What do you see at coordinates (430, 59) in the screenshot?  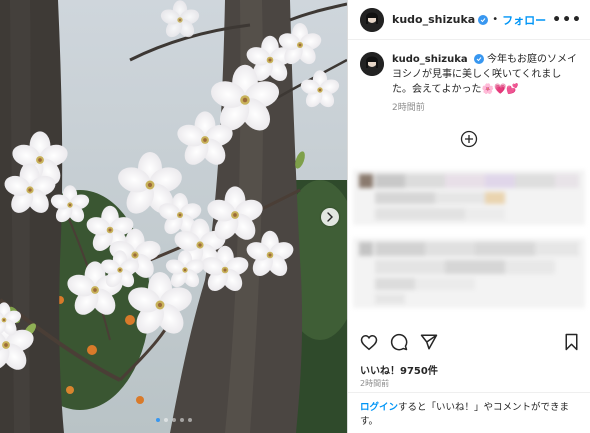 I see `caption-username: kudo_shizuka` at bounding box center [430, 59].